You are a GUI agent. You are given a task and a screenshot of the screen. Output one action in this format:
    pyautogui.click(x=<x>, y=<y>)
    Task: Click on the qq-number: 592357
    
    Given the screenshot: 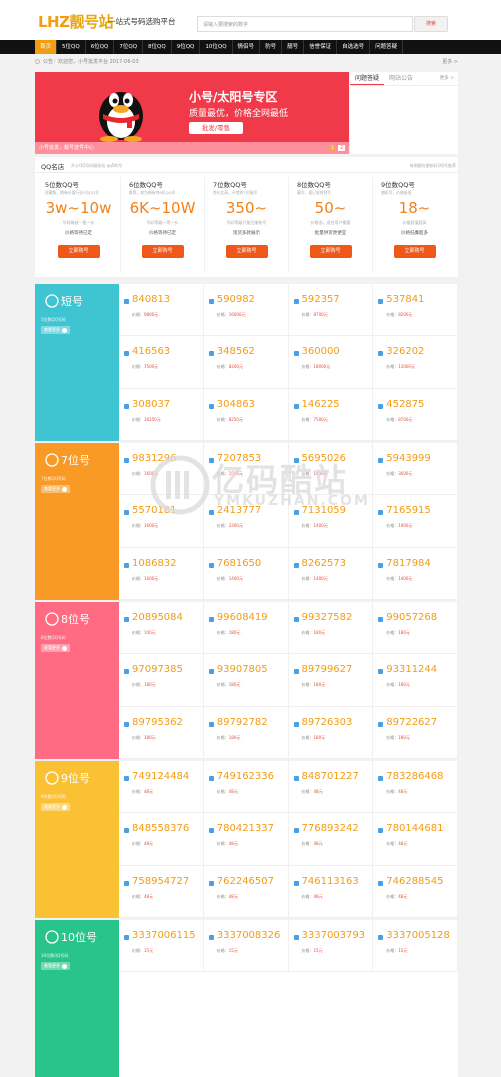 What is the action you would take?
    pyautogui.click(x=321, y=299)
    